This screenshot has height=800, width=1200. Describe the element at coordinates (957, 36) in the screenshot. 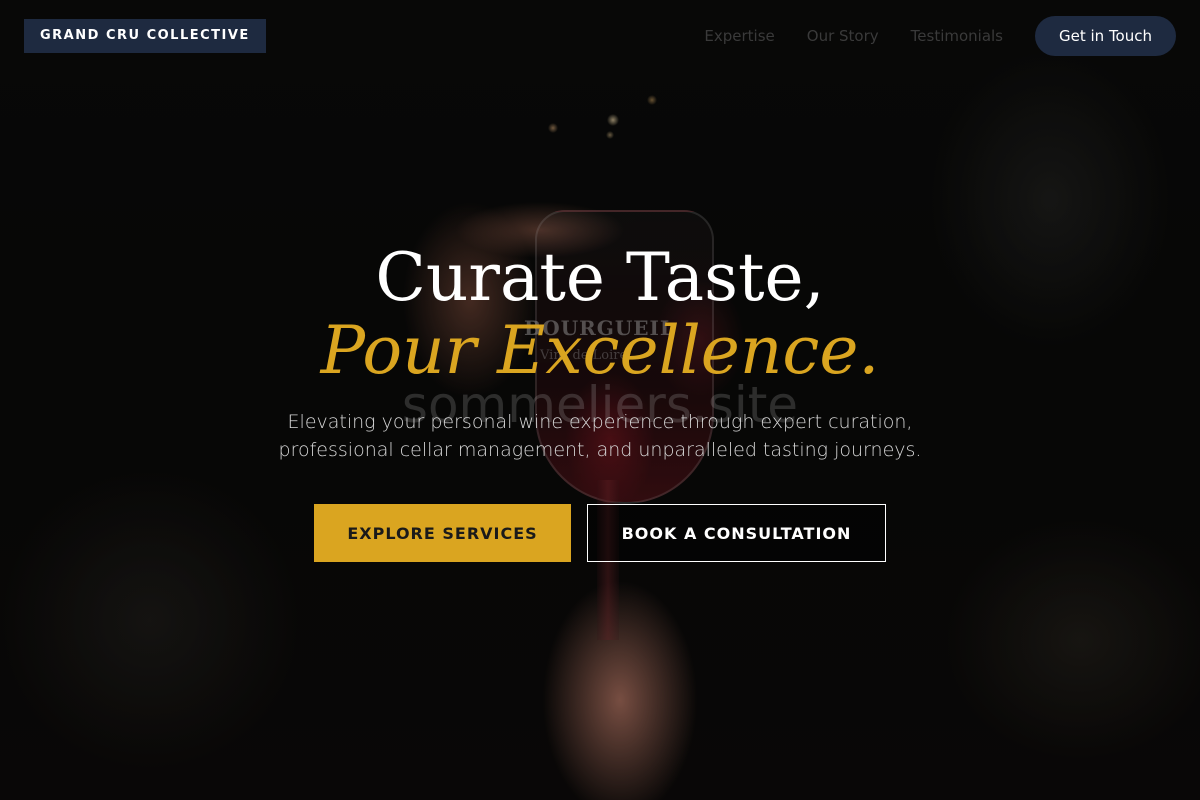

I see `nav-link-testimonials: Testimonials` at that location.